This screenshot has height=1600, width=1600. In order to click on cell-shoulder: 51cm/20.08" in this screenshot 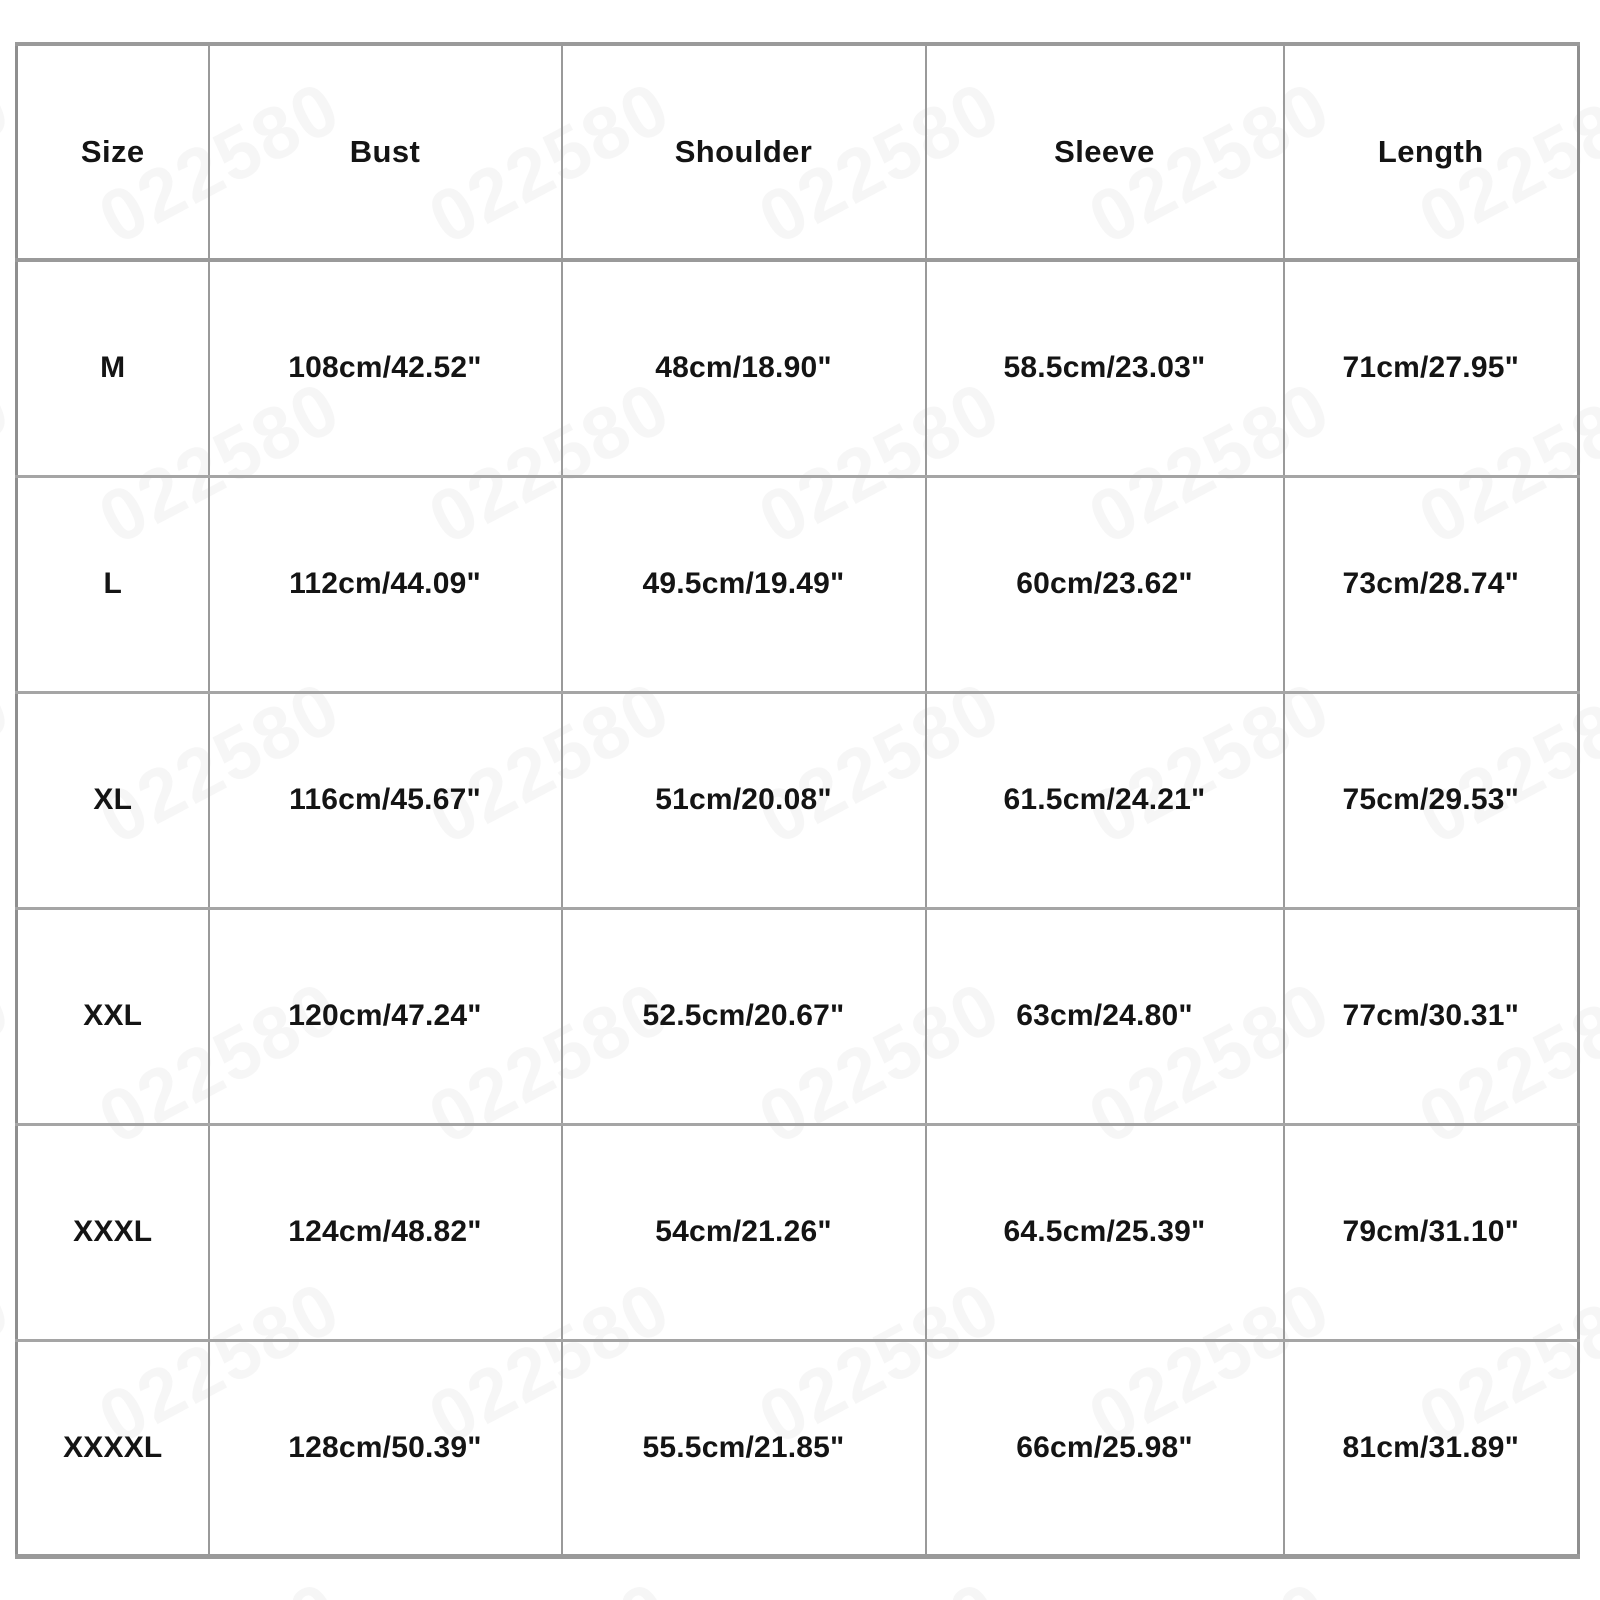, I will do `click(743, 800)`.